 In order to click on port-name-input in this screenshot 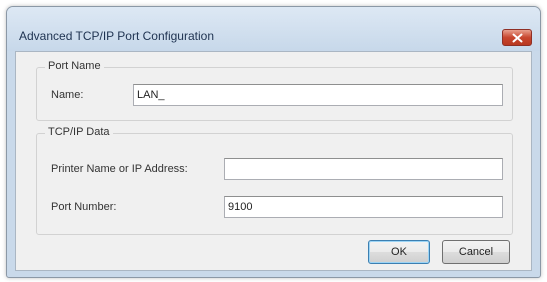, I will do `click(318, 95)`.